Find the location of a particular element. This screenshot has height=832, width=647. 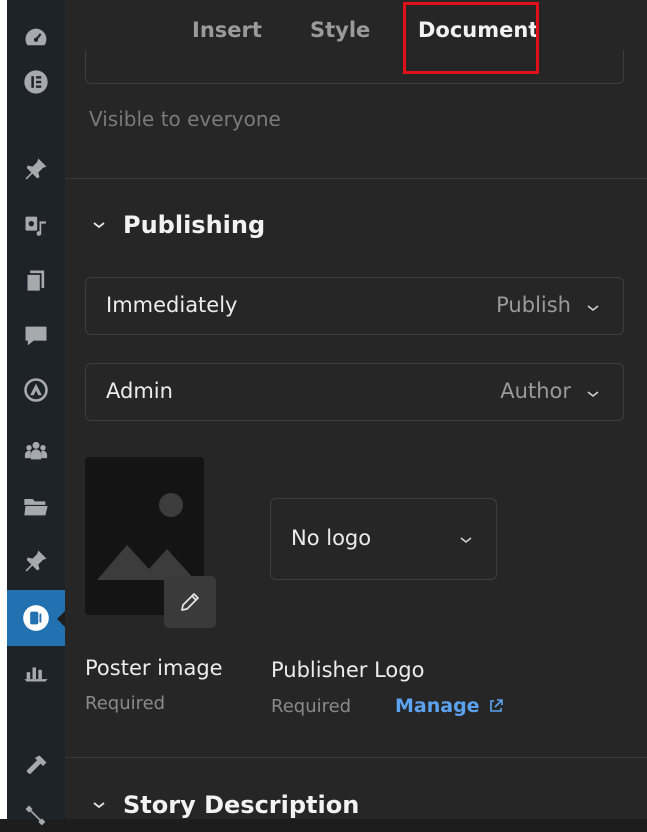

author-label: Admin is located at coordinates (139, 391).